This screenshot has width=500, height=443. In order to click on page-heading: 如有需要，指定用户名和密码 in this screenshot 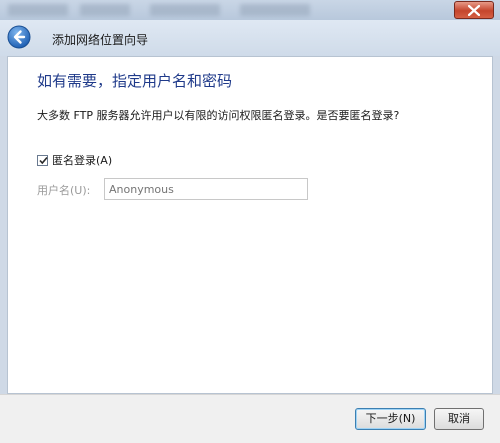, I will do `click(135, 81)`.